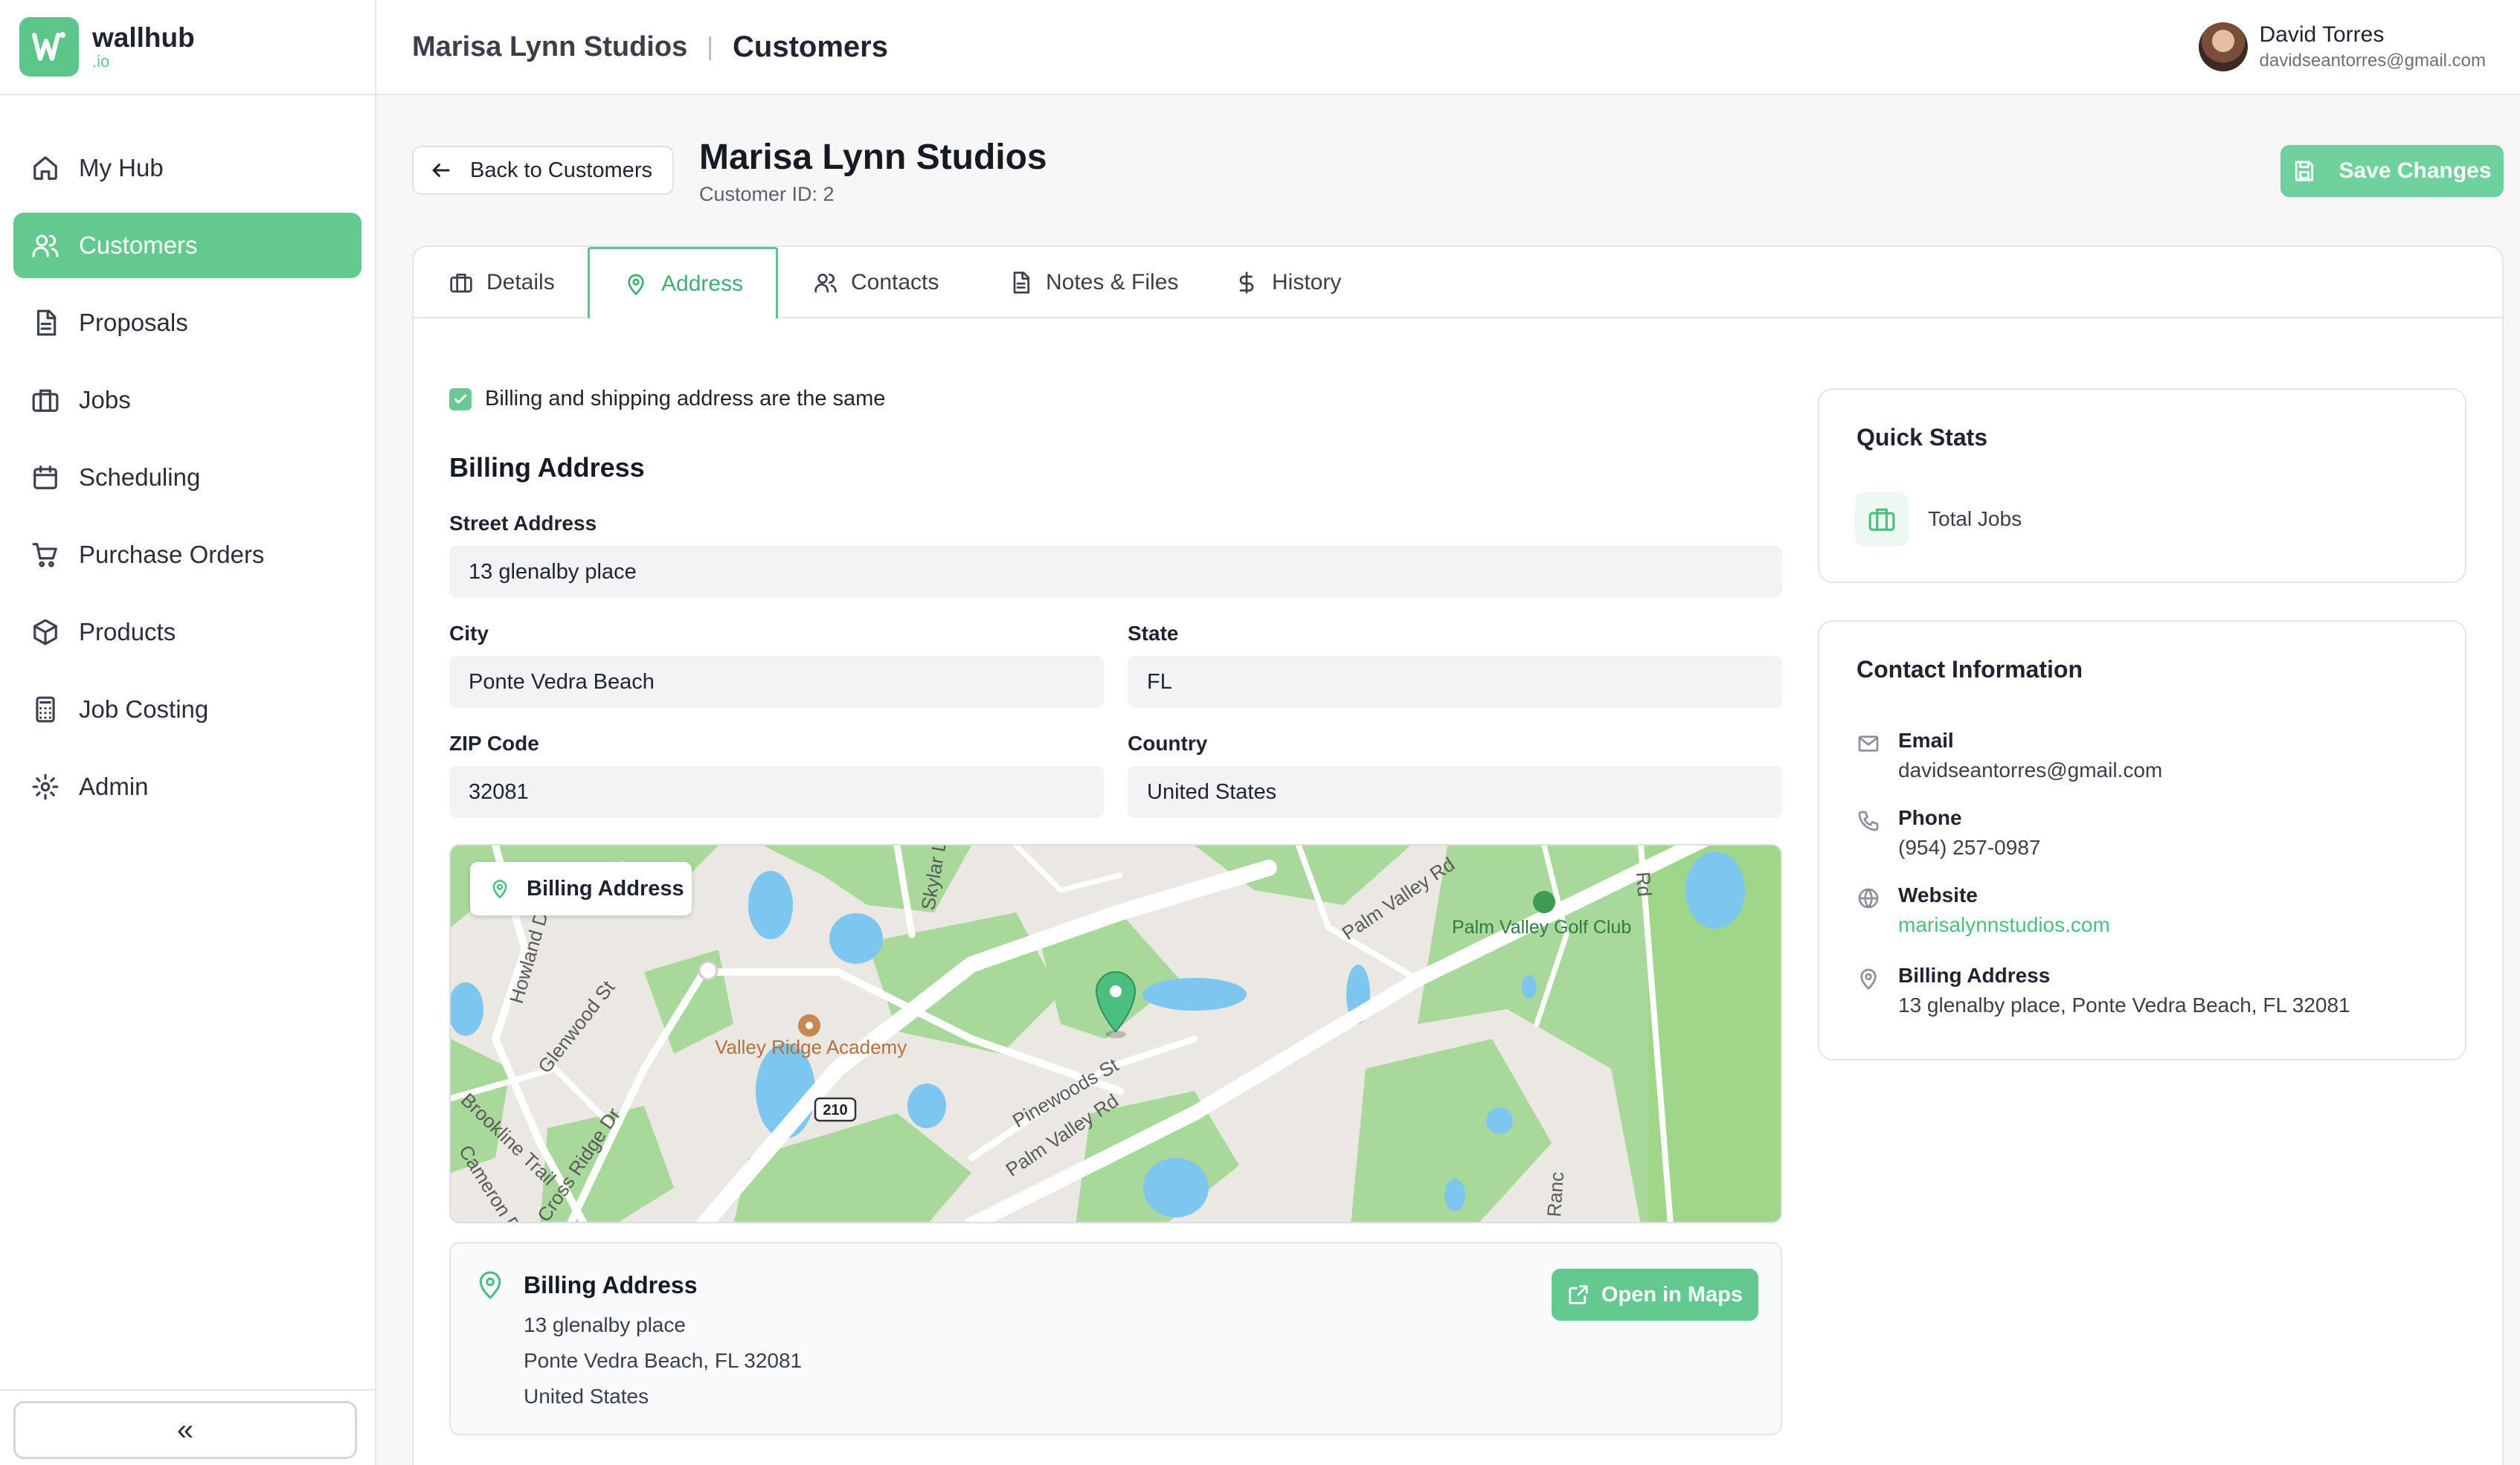 The height and width of the screenshot is (1465, 2520). What do you see at coordinates (1112, 282) in the screenshot?
I see `tab-label: Notes & Files` at bounding box center [1112, 282].